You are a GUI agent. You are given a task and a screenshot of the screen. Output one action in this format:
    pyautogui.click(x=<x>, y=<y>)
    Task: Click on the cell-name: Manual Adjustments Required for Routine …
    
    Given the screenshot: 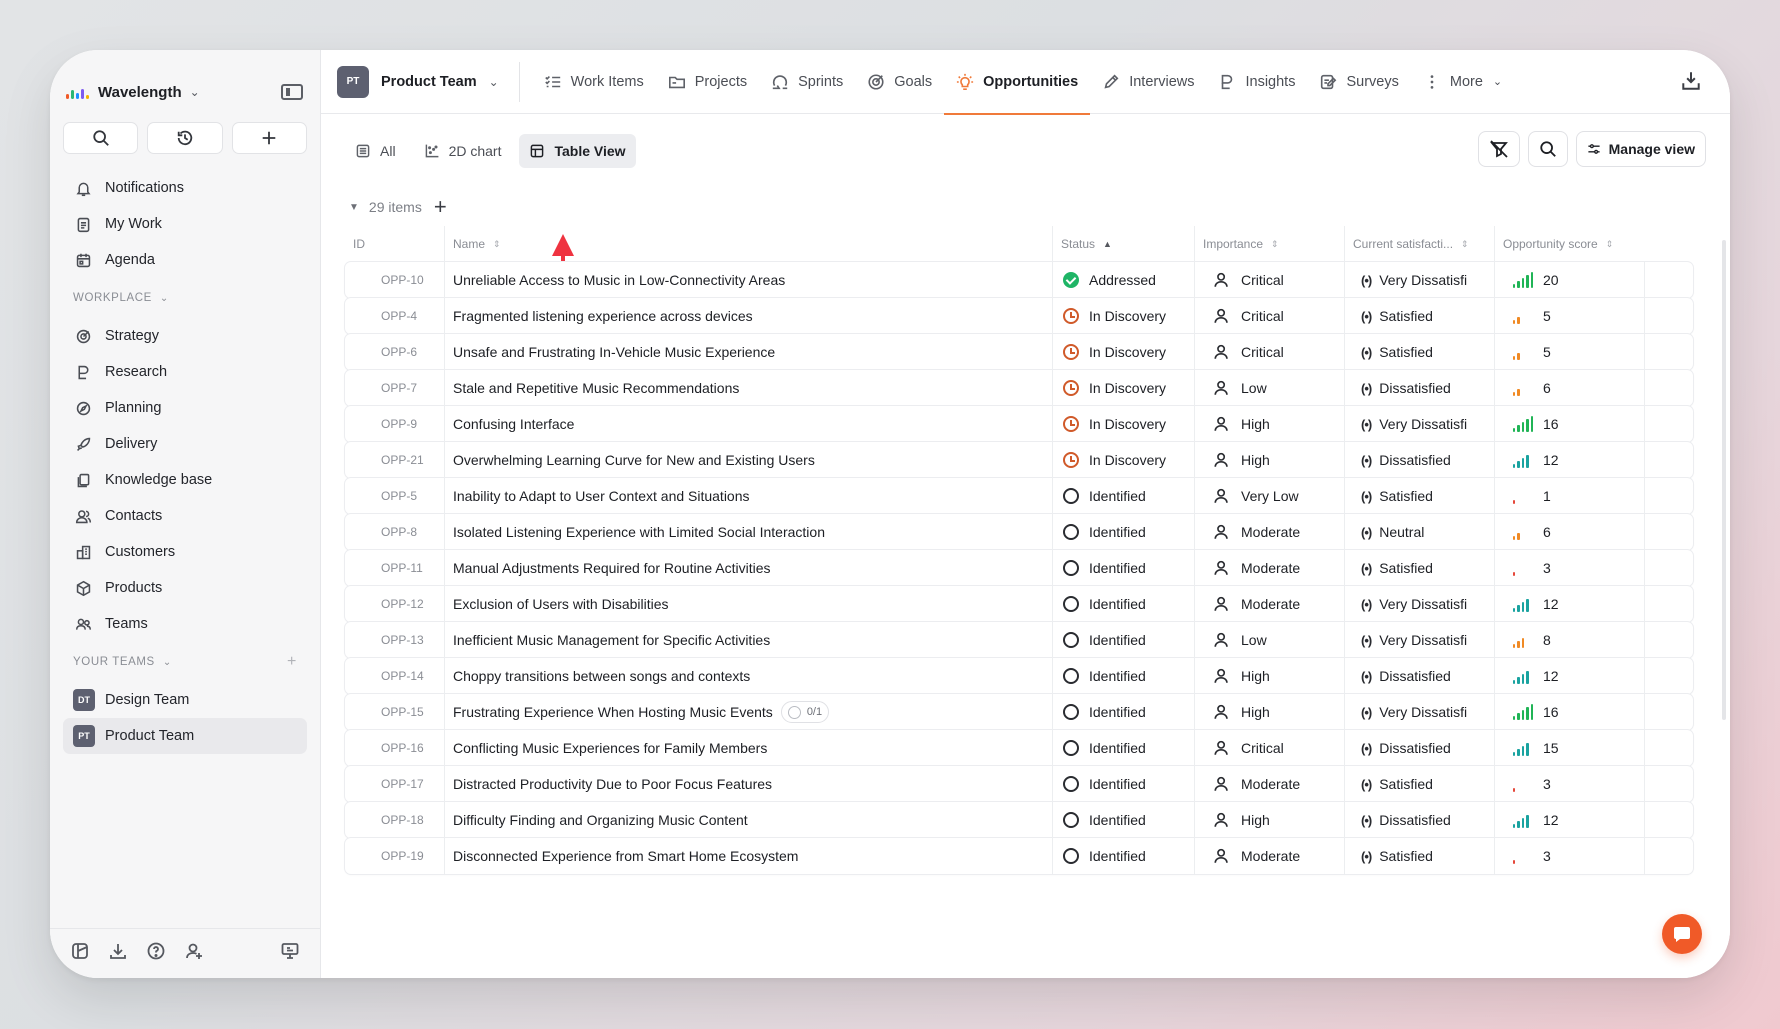 What is the action you would take?
    pyautogui.click(x=749, y=568)
    